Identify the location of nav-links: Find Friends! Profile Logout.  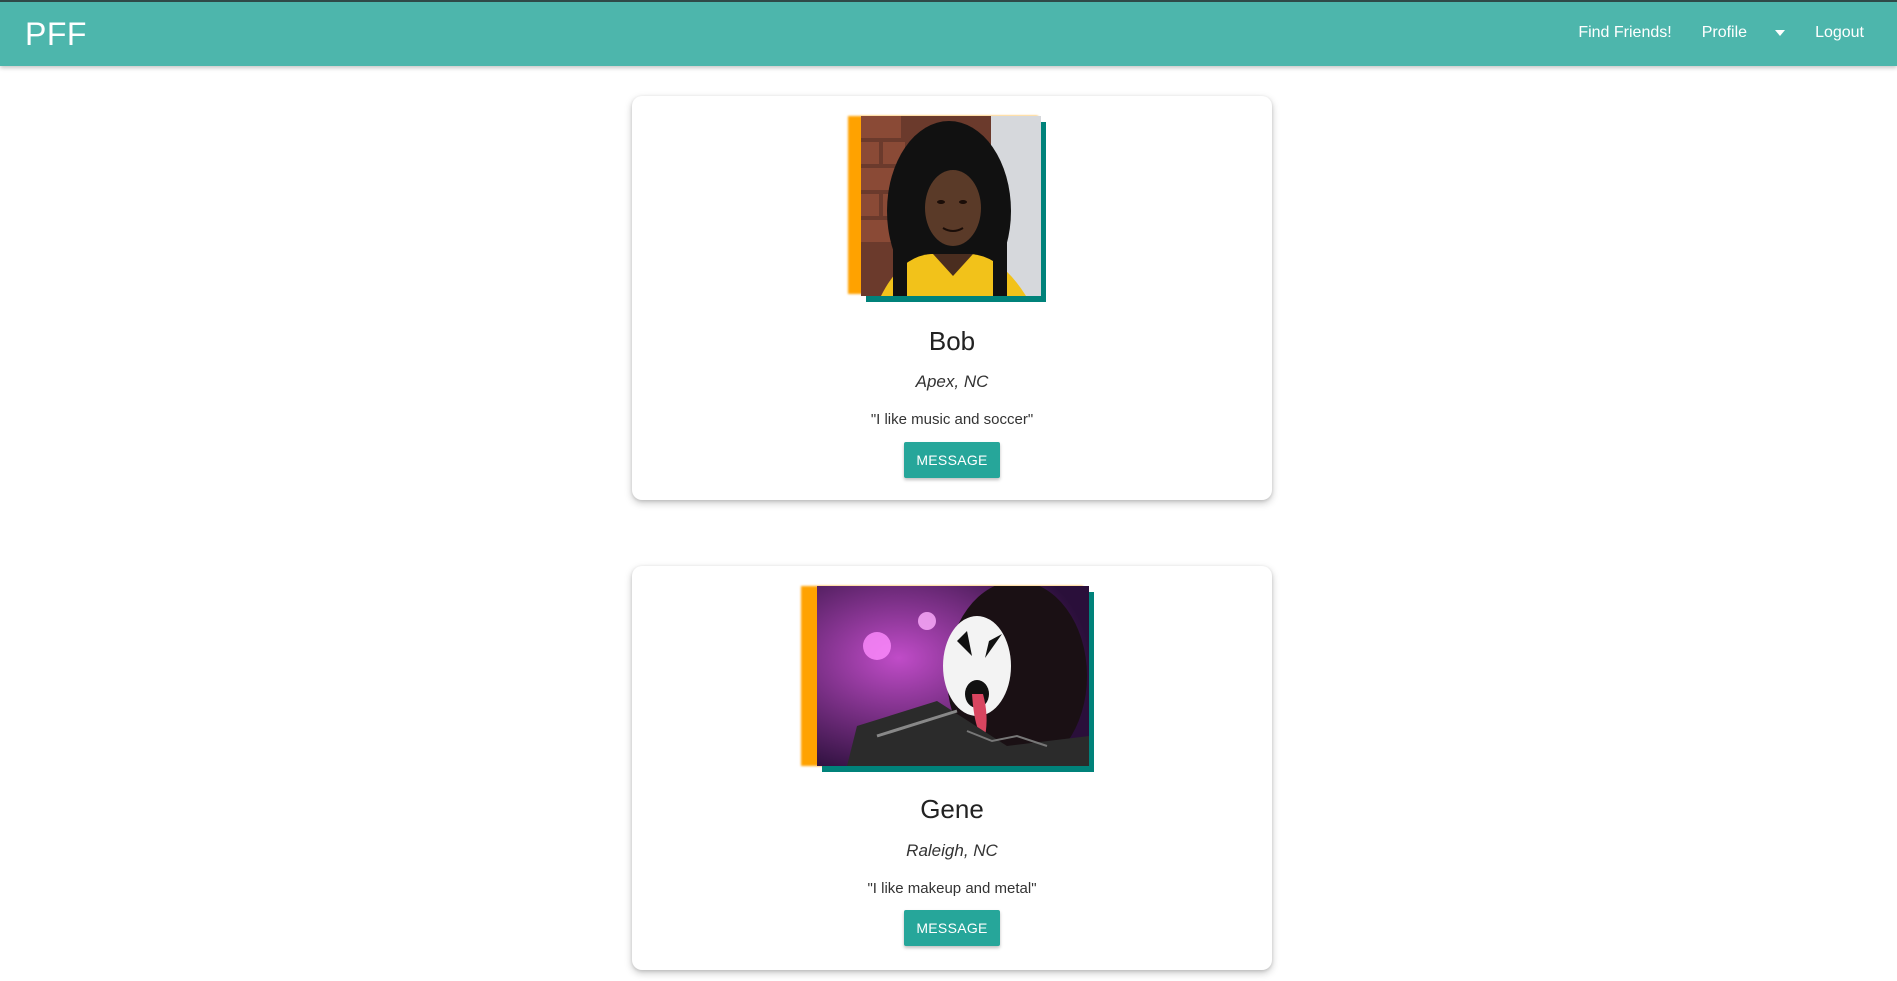
(1730, 33).